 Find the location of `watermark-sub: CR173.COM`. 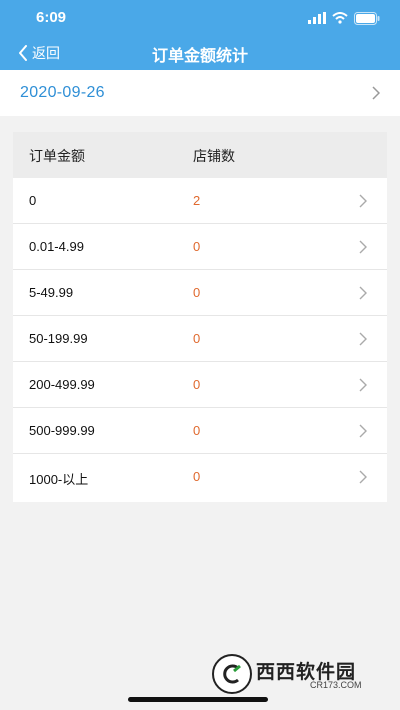

watermark-sub: CR173.COM is located at coordinates (336, 685).